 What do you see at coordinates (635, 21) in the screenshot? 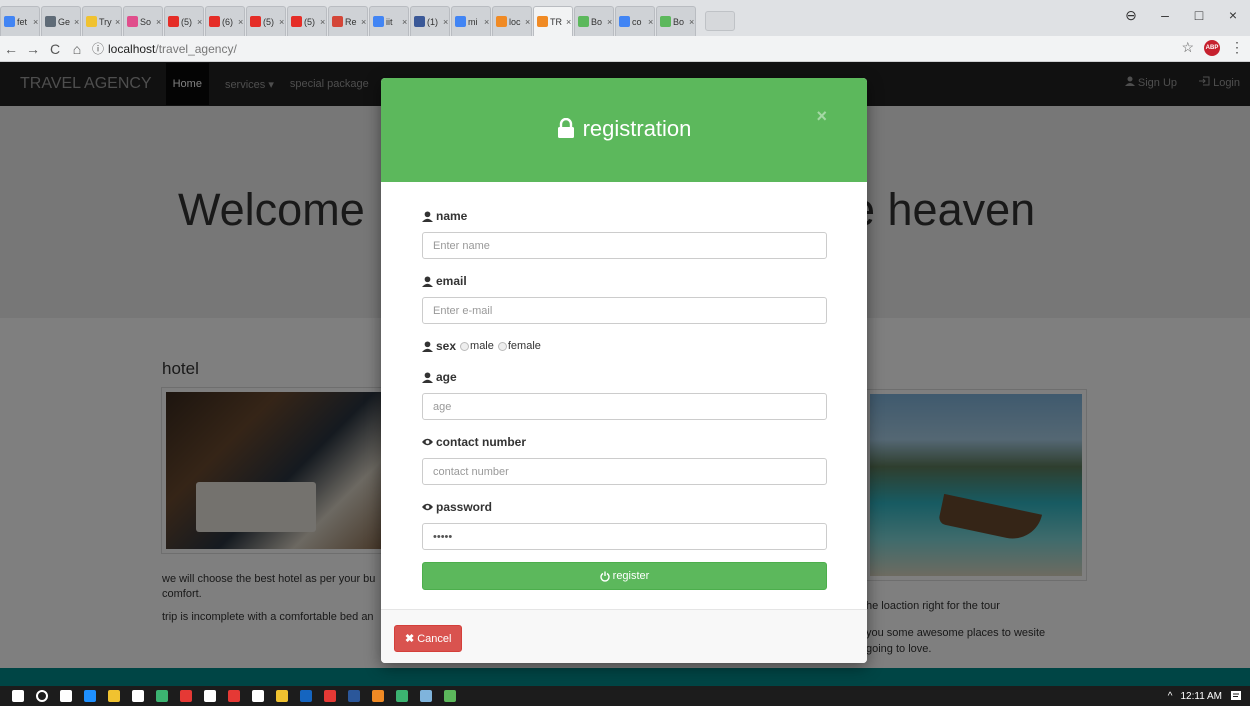
I see `browser-tab: co ×` at bounding box center [635, 21].